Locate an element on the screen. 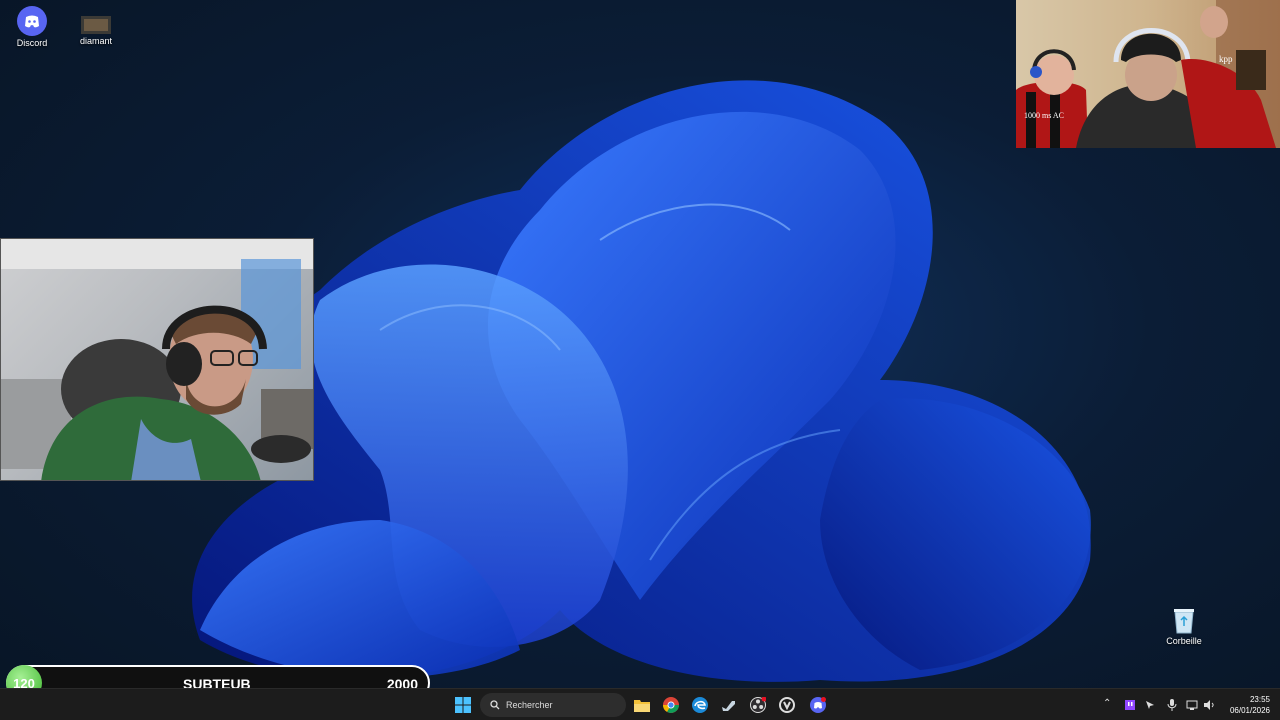 The width and height of the screenshot is (1280, 720). clock-date: 06/01/2026 is located at coordinates (1249, 710).